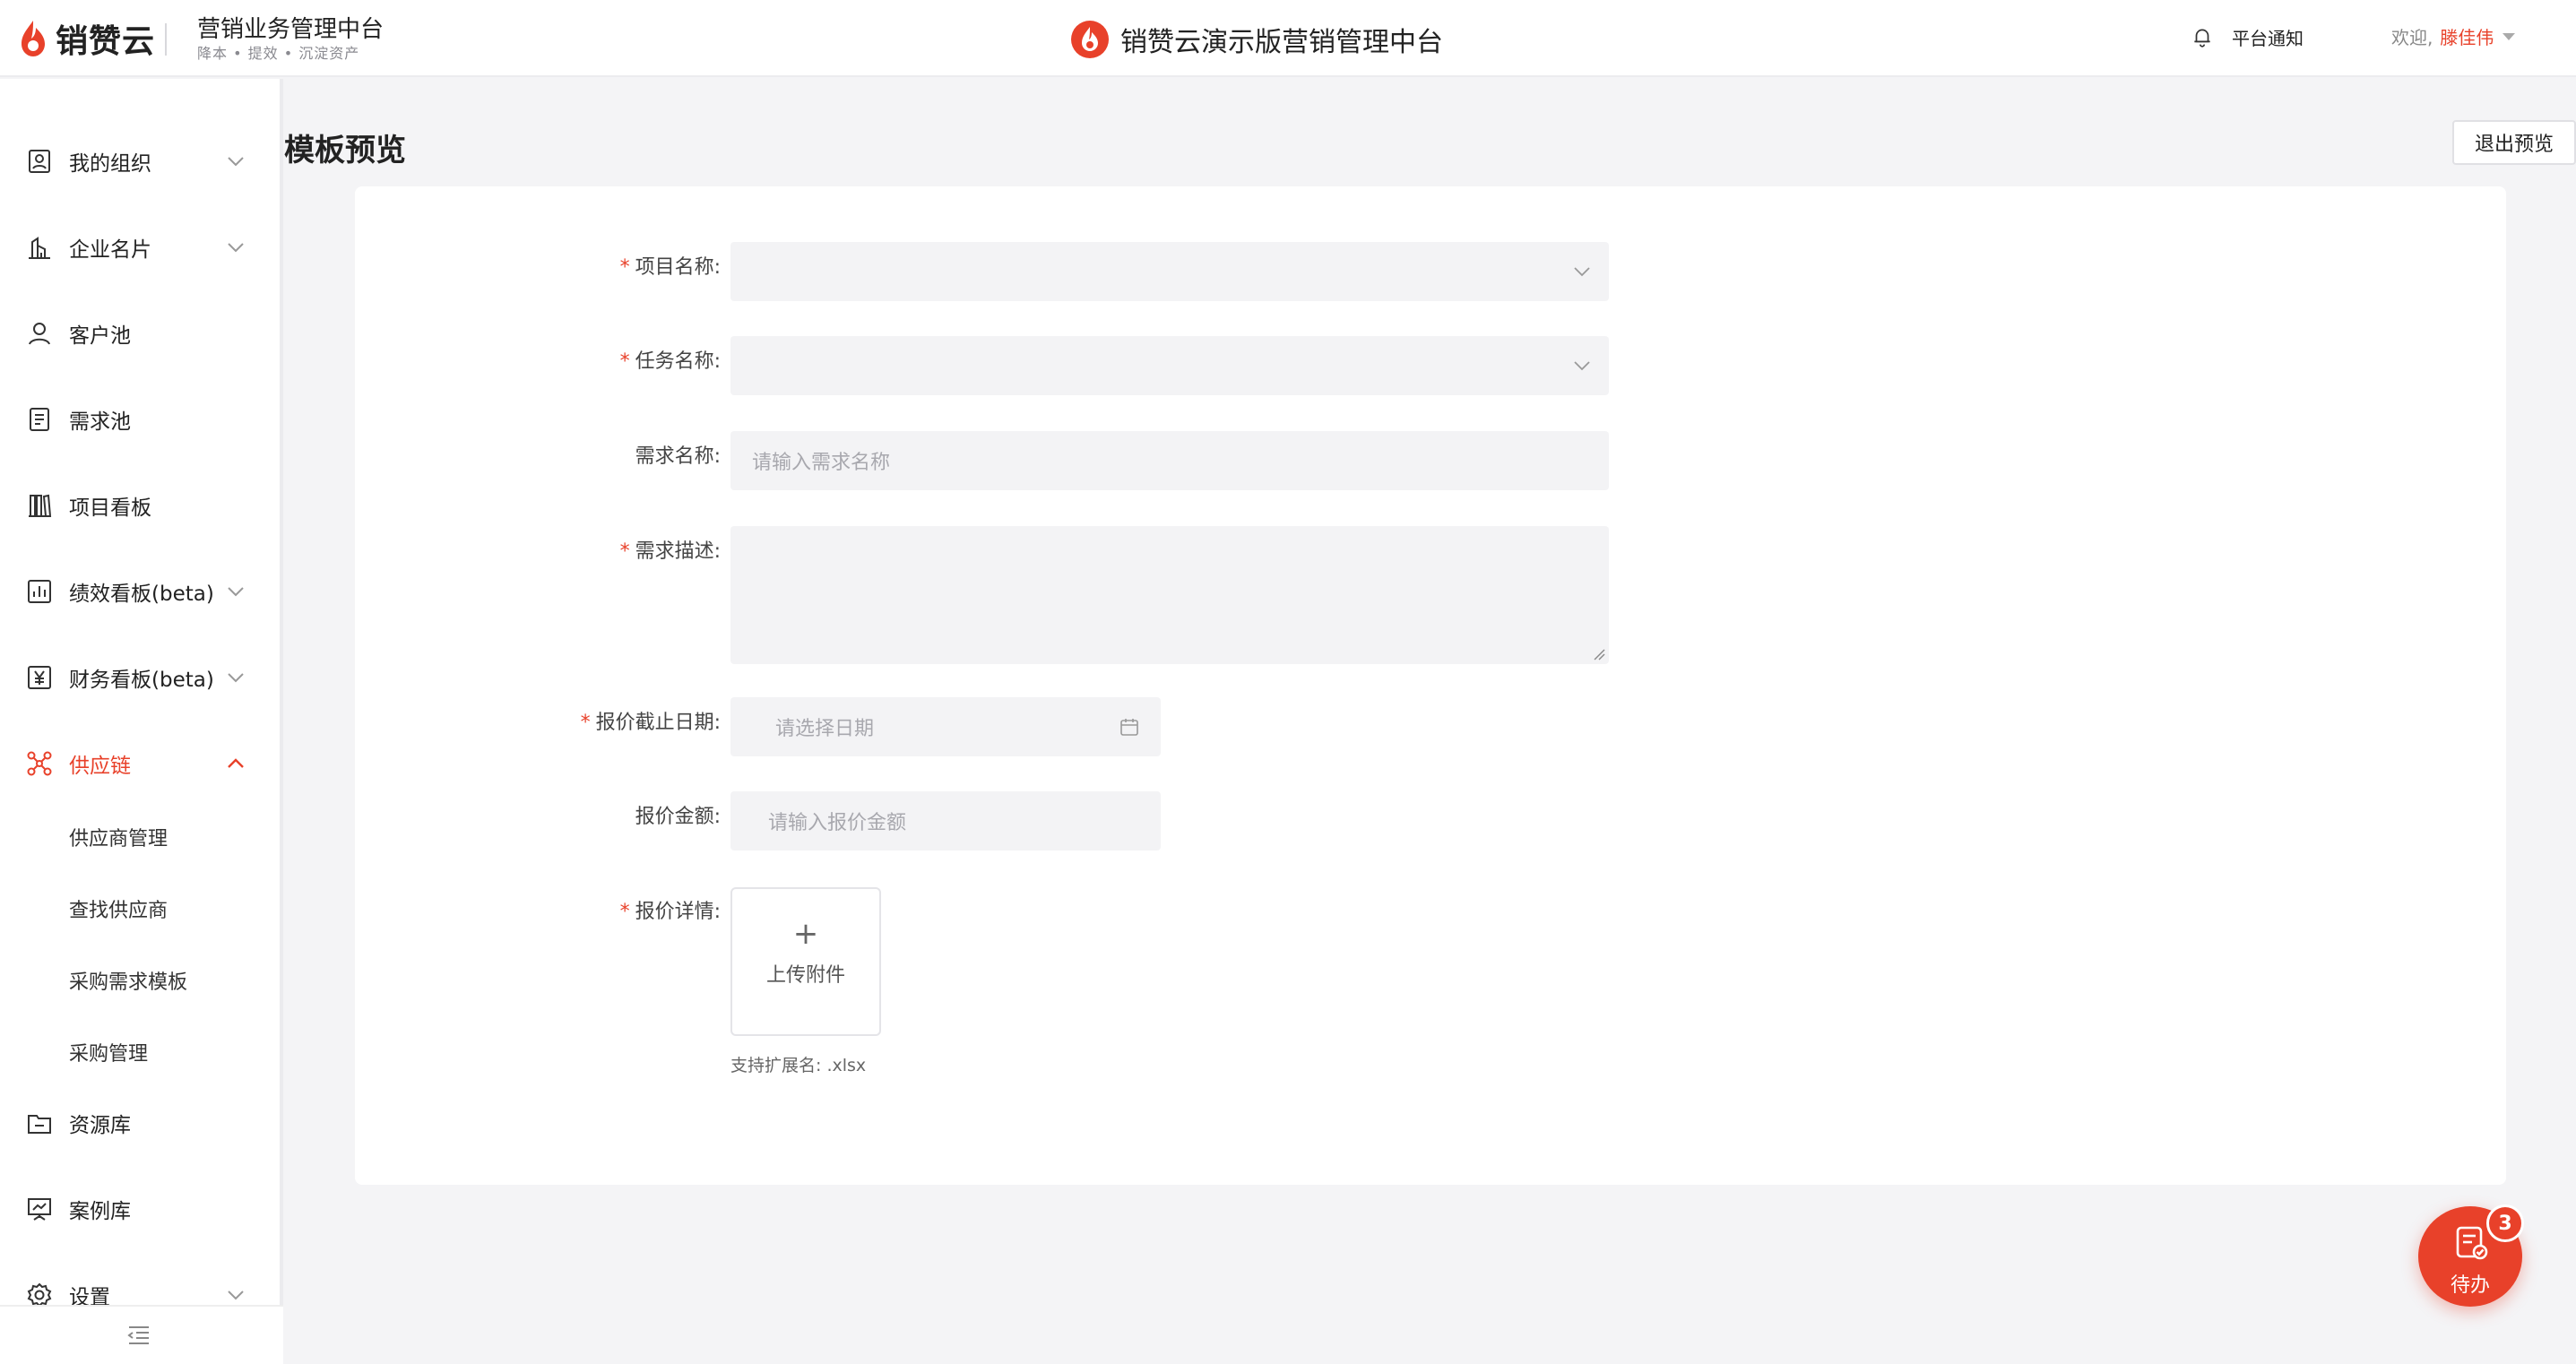 The image size is (2576, 1364). What do you see at coordinates (2514, 142) in the screenshot?
I see `exit-preview-button: 退出预览` at bounding box center [2514, 142].